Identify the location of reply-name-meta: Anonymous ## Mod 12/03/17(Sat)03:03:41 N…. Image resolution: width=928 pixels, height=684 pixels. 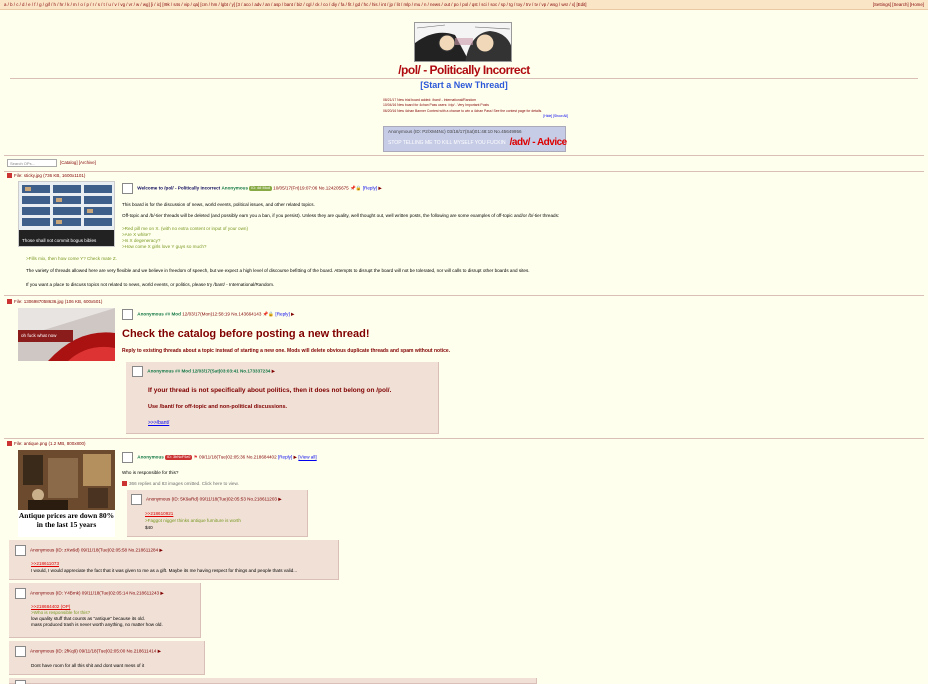
(208, 371).